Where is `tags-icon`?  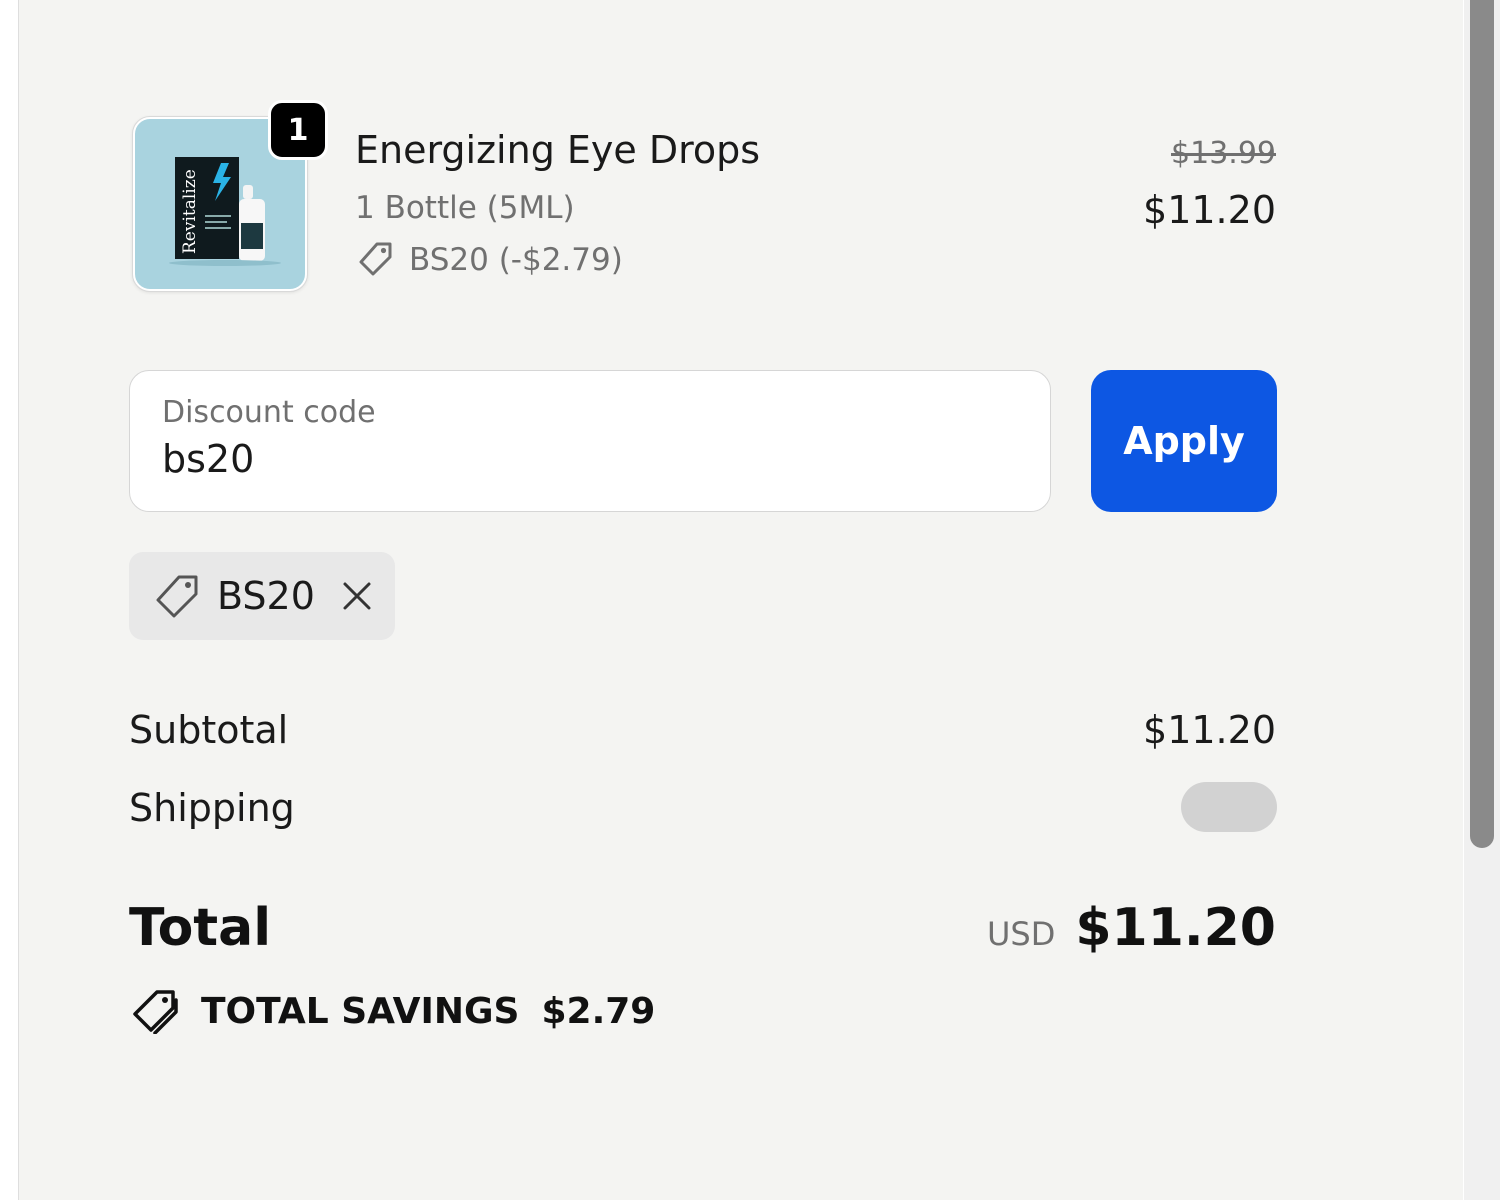 tags-icon is located at coordinates (155, 1012).